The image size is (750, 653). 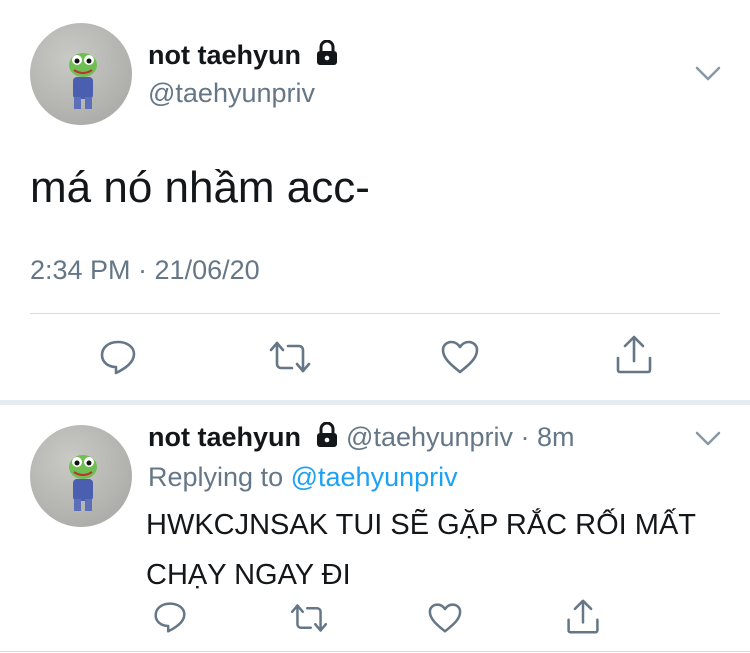 What do you see at coordinates (375, 402) in the screenshot?
I see `section-divider` at bounding box center [375, 402].